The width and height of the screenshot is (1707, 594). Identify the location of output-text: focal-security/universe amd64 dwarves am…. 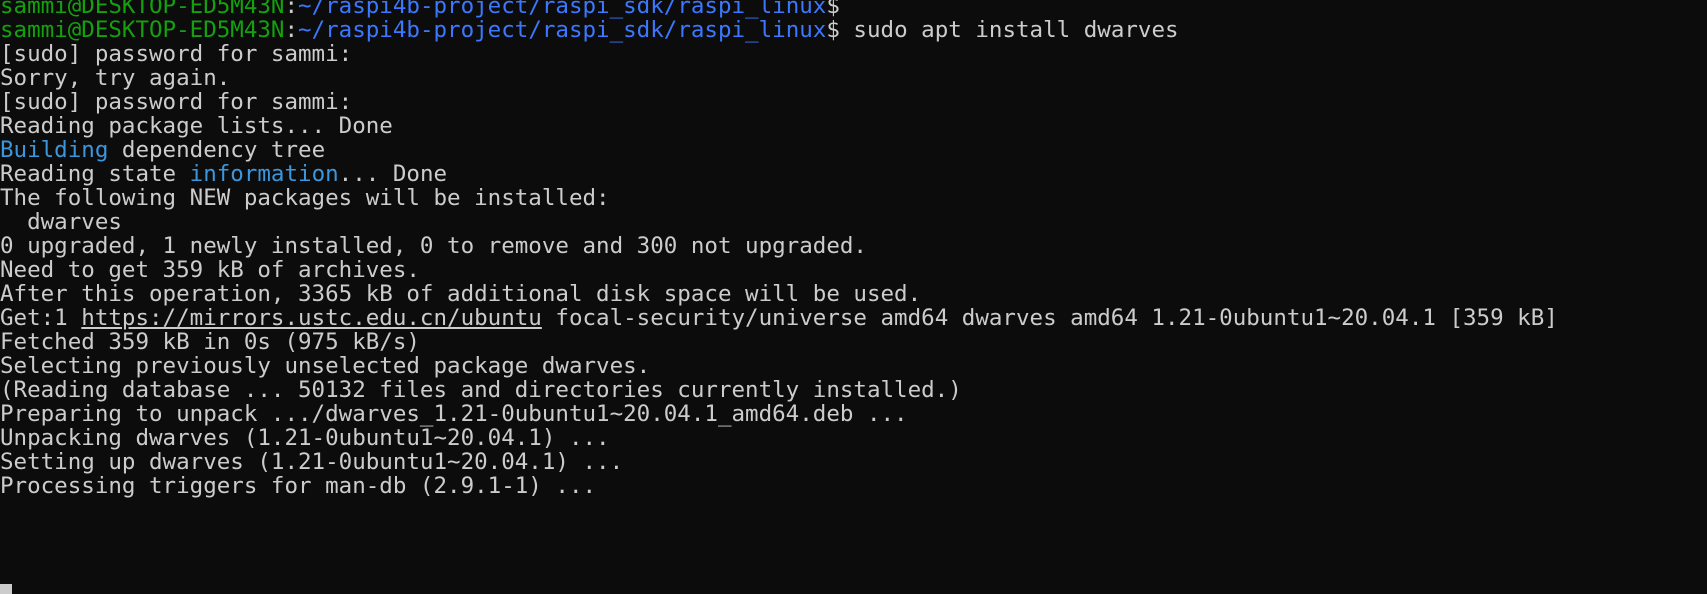
(1049, 318).